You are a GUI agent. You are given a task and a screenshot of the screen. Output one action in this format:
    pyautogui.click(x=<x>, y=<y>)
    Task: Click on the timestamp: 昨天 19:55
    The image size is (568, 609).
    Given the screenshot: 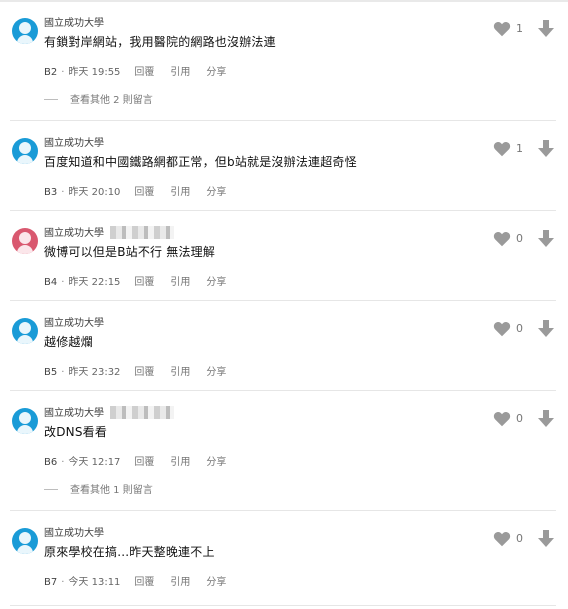 What is the action you would take?
    pyautogui.click(x=94, y=72)
    